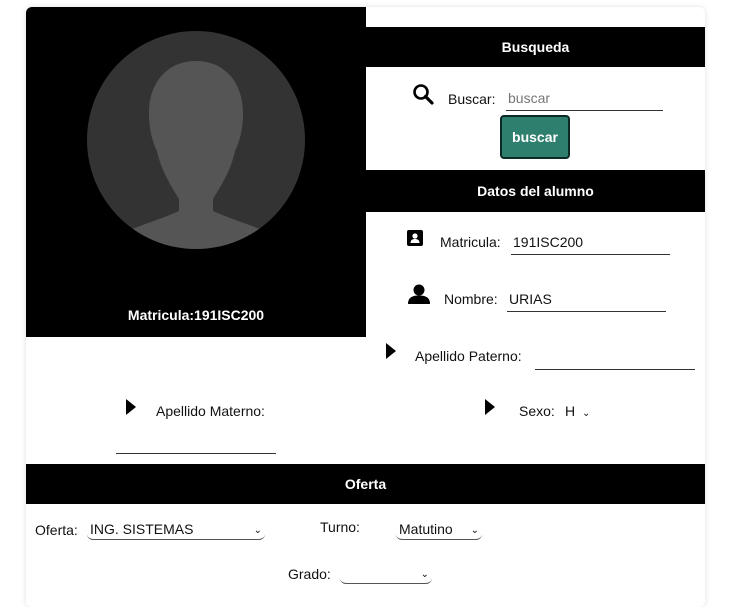  What do you see at coordinates (472, 99) in the screenshot?
I see `search-label: Buscar:` at bounding box center [472, 99].